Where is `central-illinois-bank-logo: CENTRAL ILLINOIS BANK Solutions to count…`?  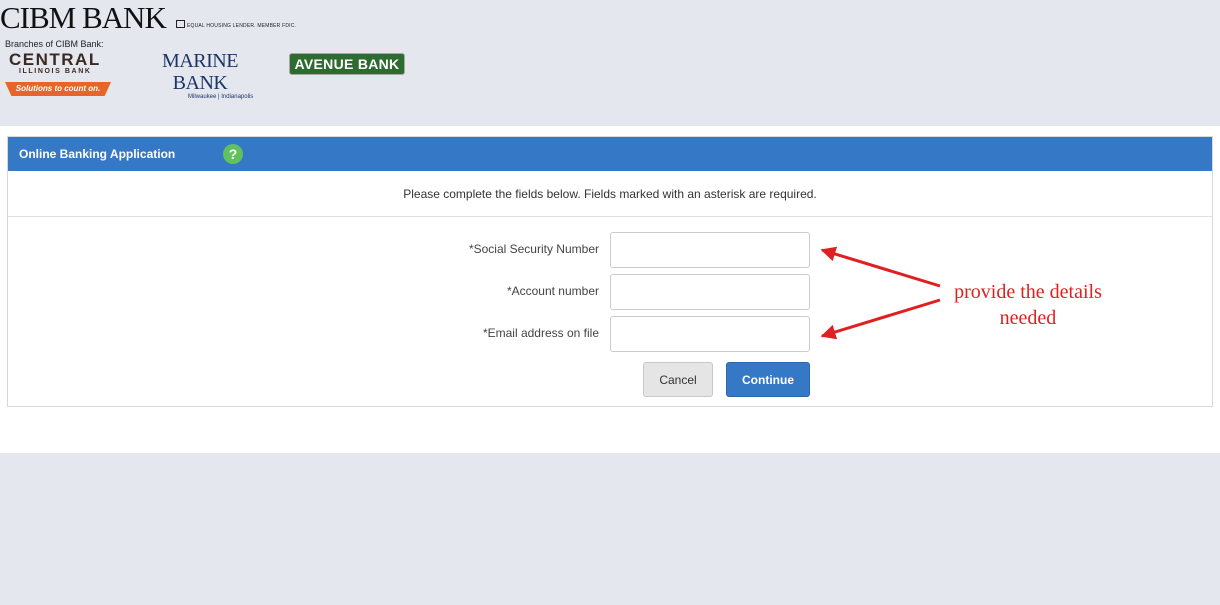
central-illinois-bank-logo: CENTRAL ILLINOIS BANK Solutions to count… is located at coordinates (59, 74).